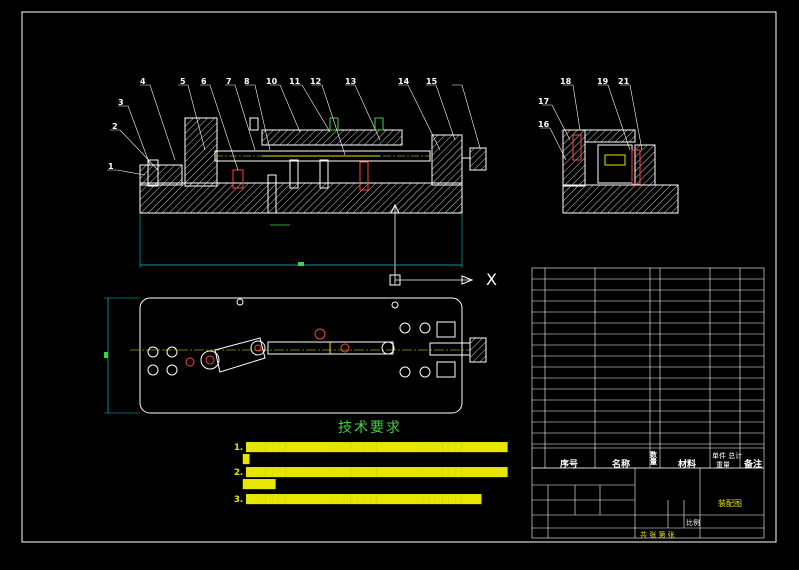 This screenshot has width=799, height=570. What do you see at coordinates (591, 122) in the screenshot?
I see `side-leaders` at bounding box center [591, 122].